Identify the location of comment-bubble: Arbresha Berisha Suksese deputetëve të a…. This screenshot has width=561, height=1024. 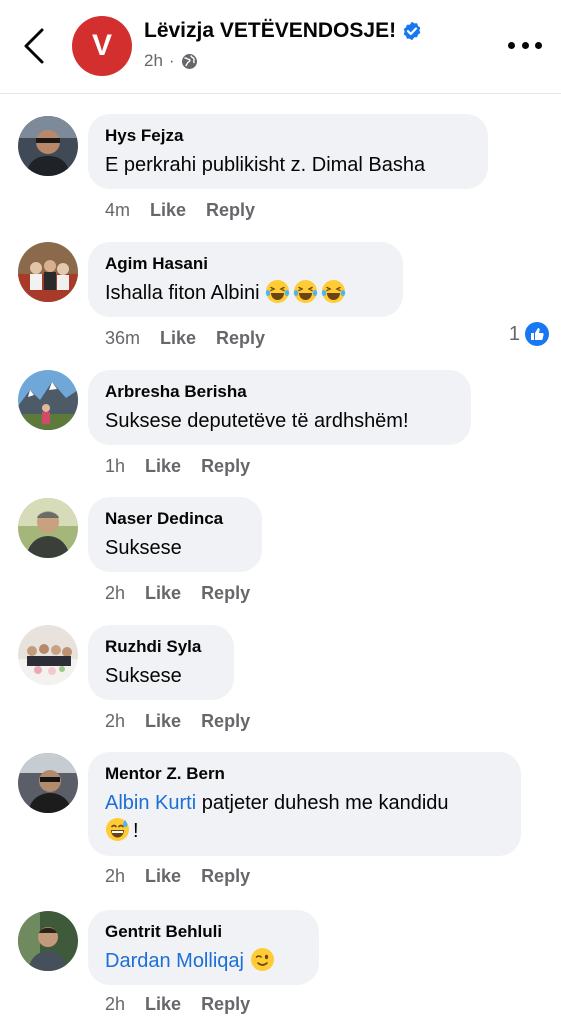
(279, 407).